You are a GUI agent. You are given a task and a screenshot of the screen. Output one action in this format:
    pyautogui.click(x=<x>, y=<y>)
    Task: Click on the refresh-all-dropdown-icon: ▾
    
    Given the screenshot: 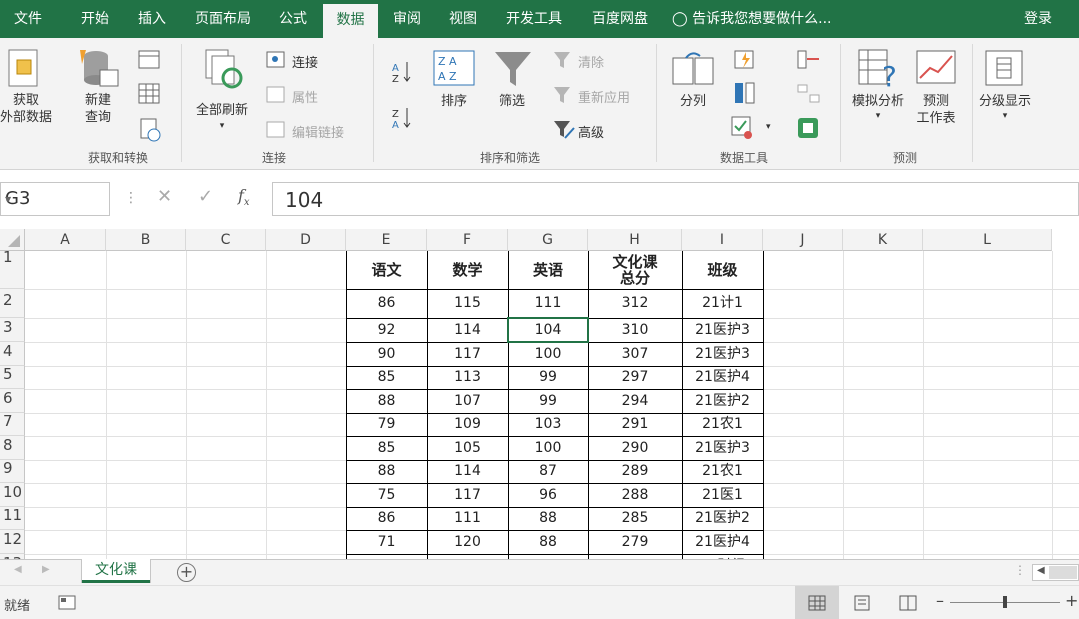 What is the action you would take?
    pyautogui.click(x=222, y=126)
    